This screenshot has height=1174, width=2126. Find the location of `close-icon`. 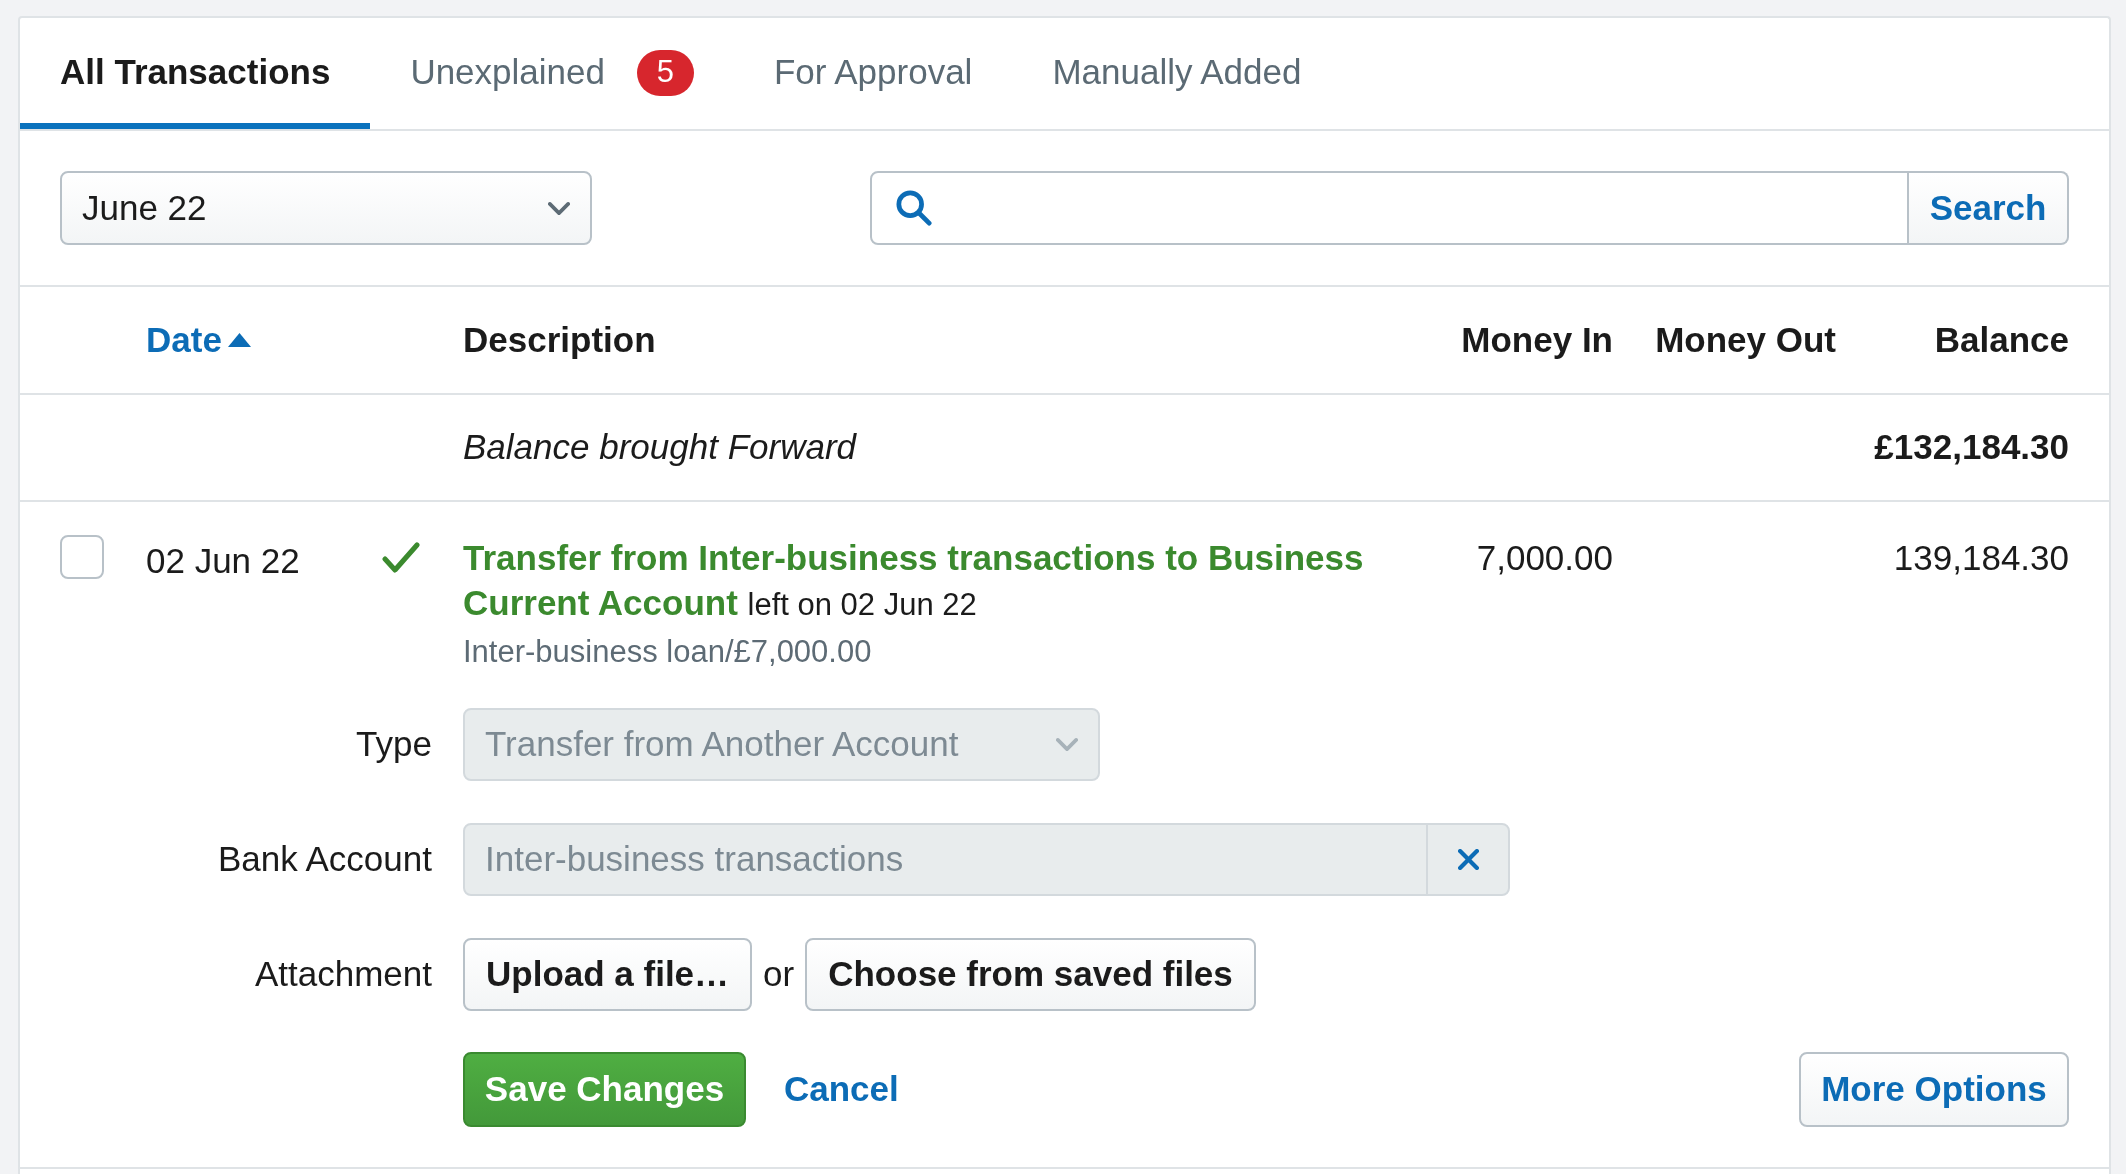

close-icon is located at coordinates (1468, 859).